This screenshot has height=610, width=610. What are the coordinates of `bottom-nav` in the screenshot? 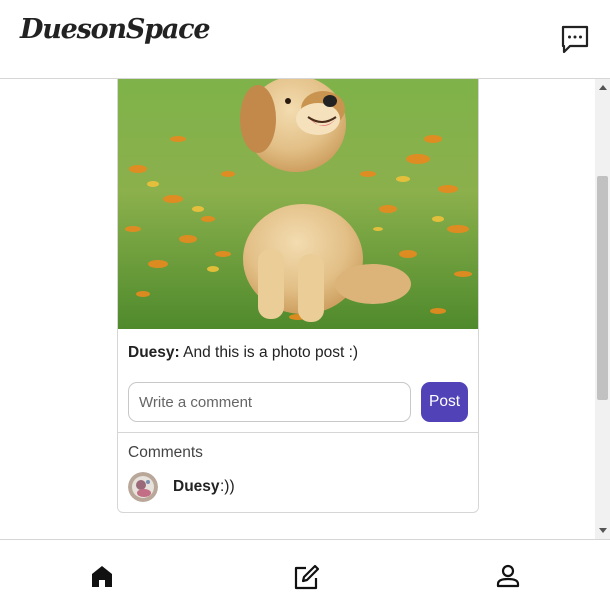 It's located at (305, 574).